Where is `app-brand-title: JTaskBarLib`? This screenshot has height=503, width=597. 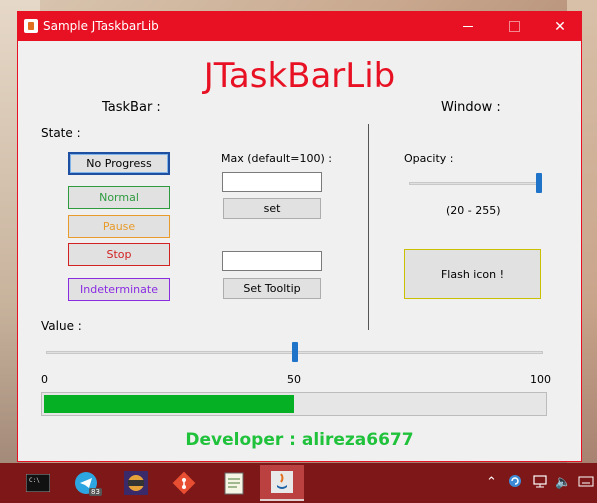
app-brand-title: JTaskBarLib is located at coordinates (299, 76).